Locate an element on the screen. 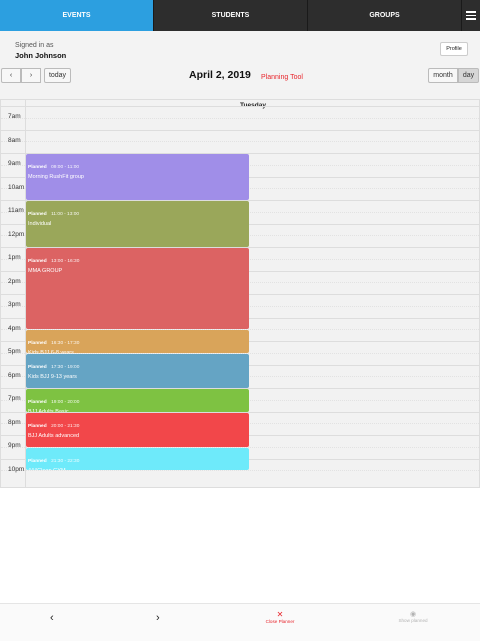  hamburger-menu-icon is located at coordinates (471, 15).